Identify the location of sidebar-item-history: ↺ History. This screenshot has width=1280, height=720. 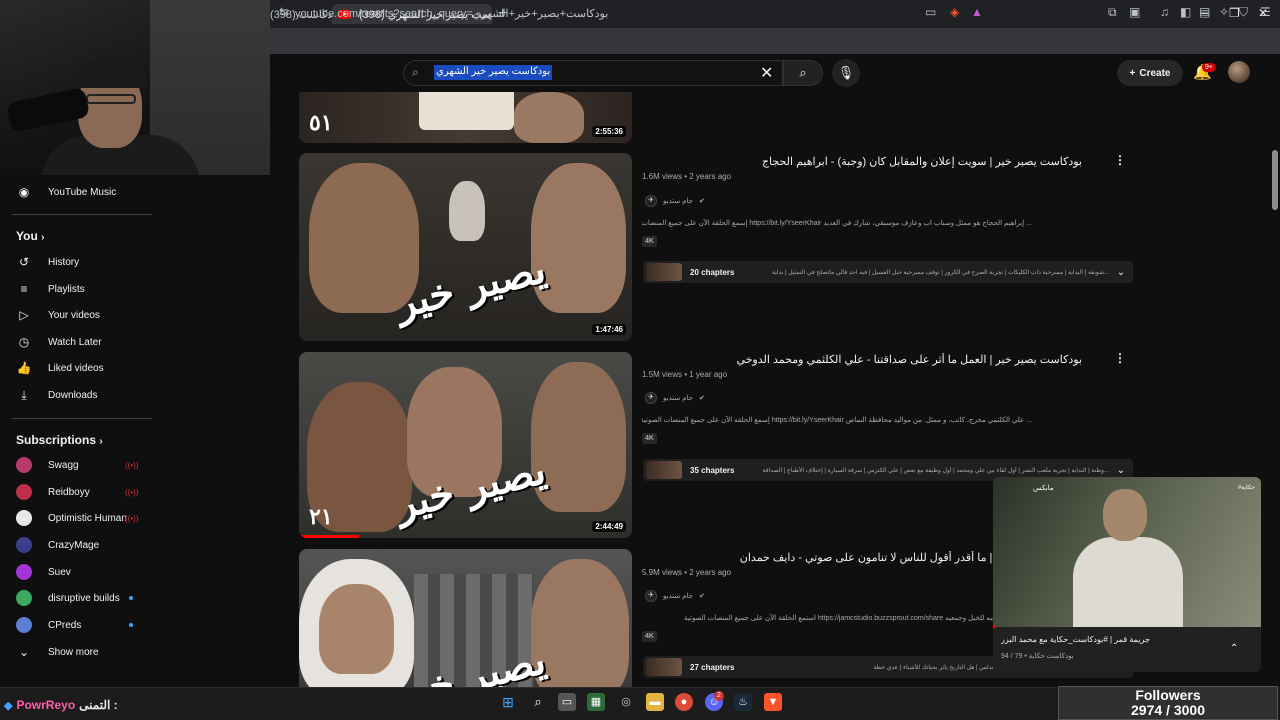
(80, 262).